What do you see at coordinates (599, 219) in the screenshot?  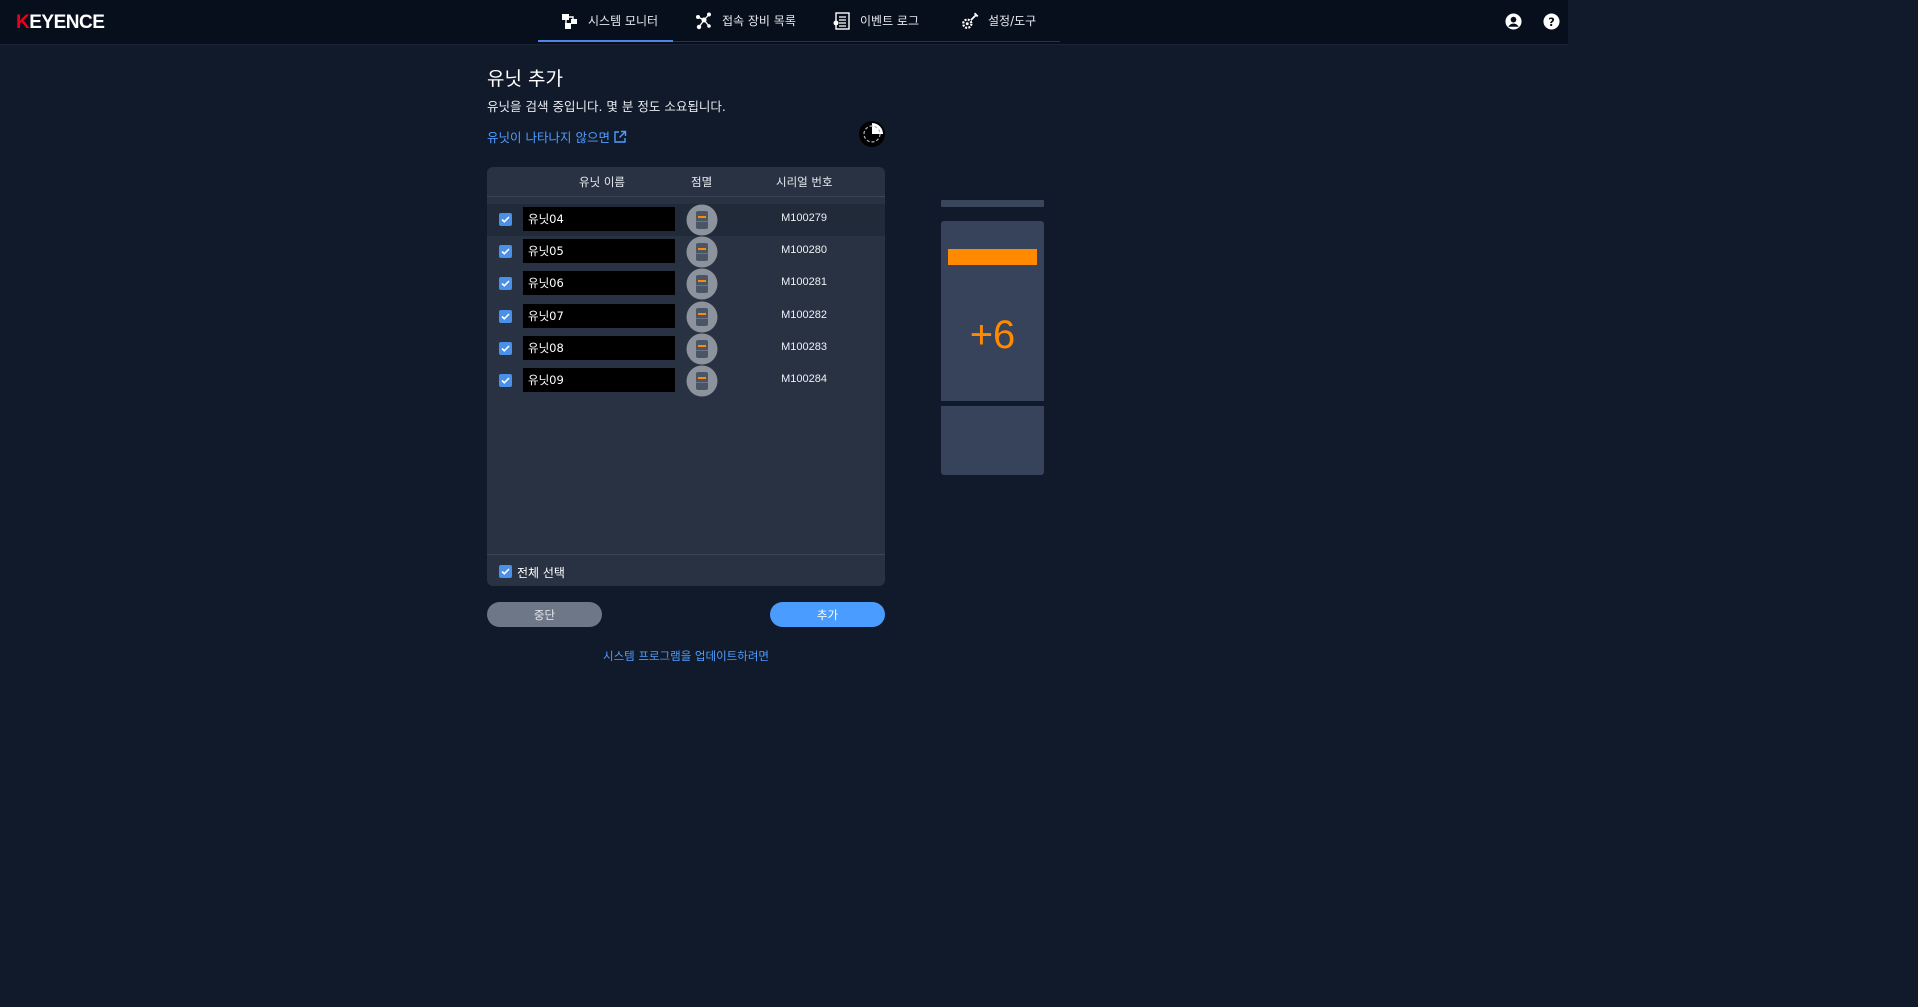 I see `unit-name-input: 유닛04` at bounding box center [599, 219].